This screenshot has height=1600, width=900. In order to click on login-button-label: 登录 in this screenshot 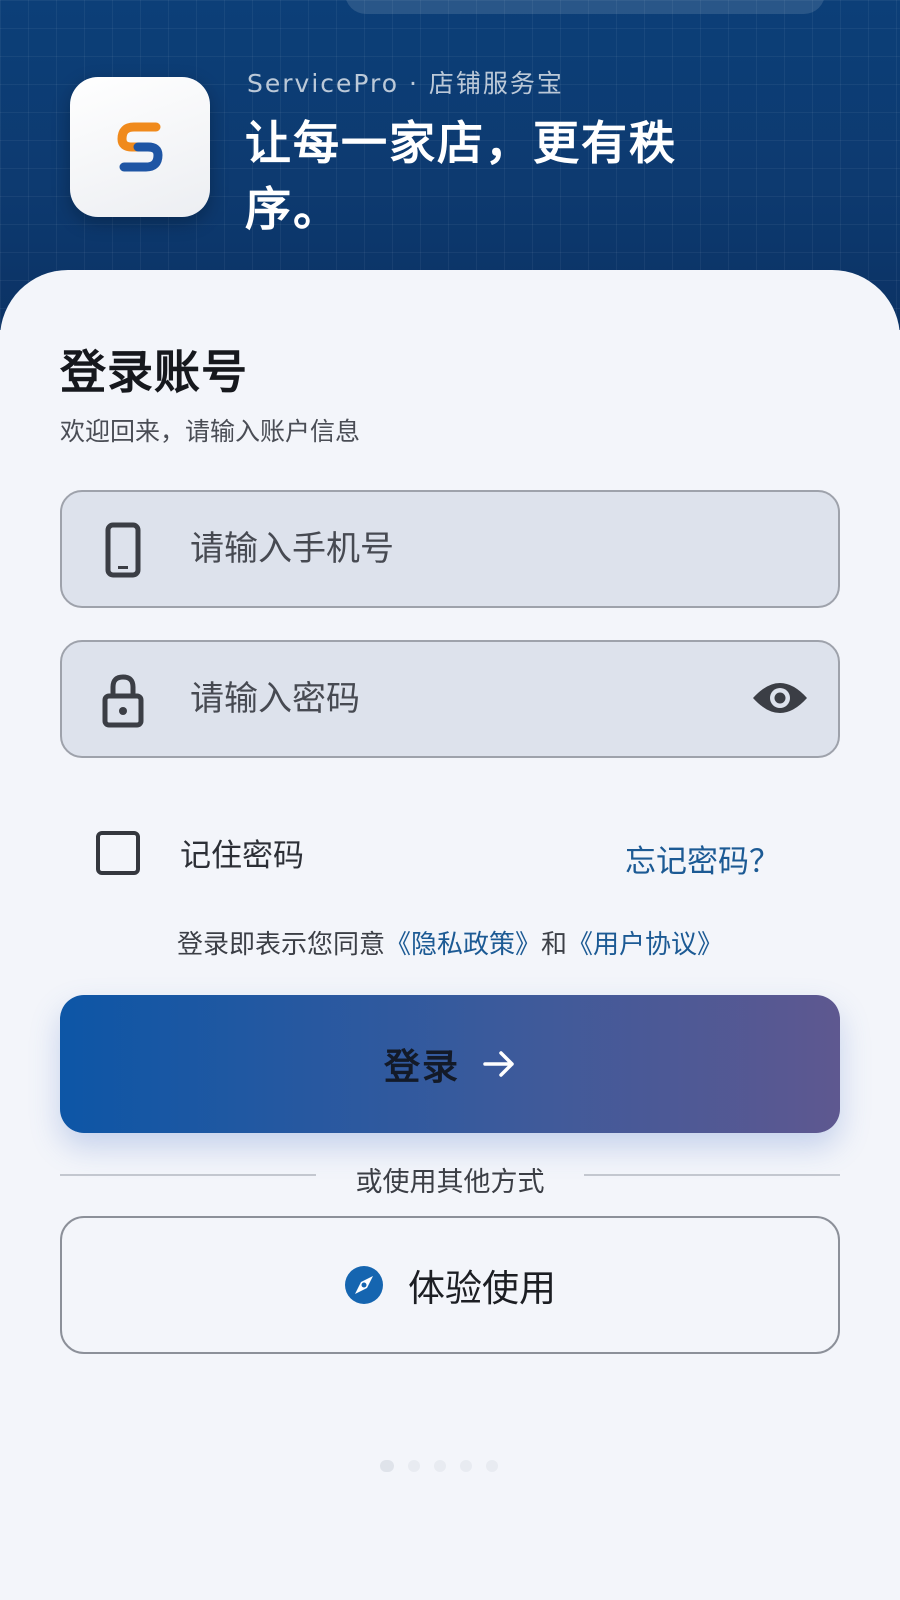, I will do `click(421, 1067)`.